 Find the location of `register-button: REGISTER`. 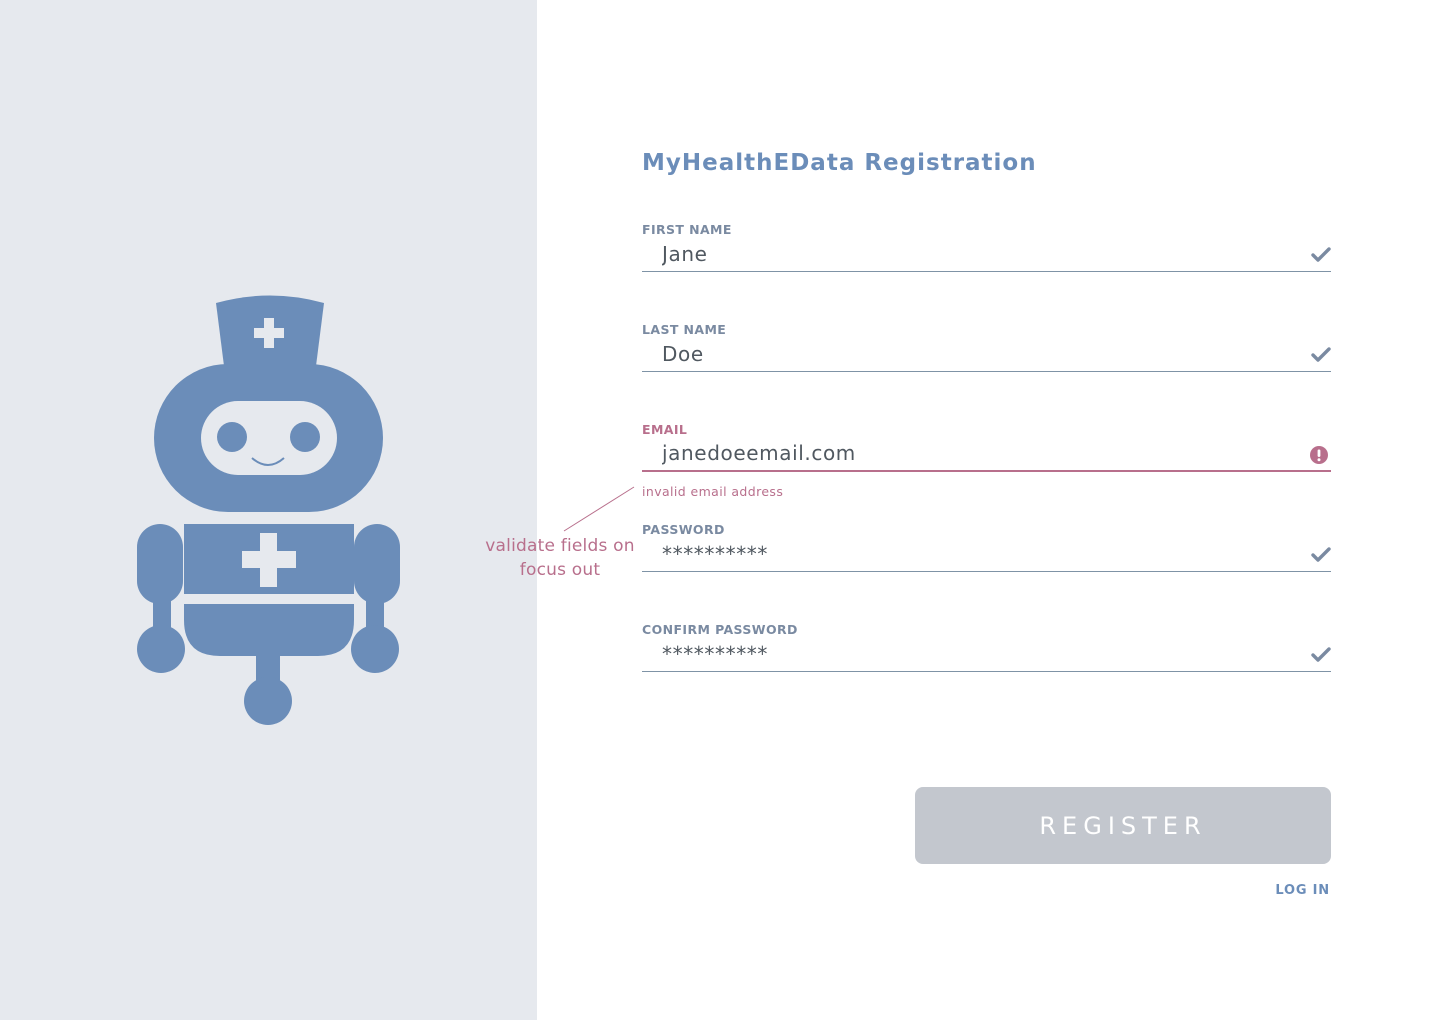

register-button: REGISTER is located at coordinates (1123, 825).